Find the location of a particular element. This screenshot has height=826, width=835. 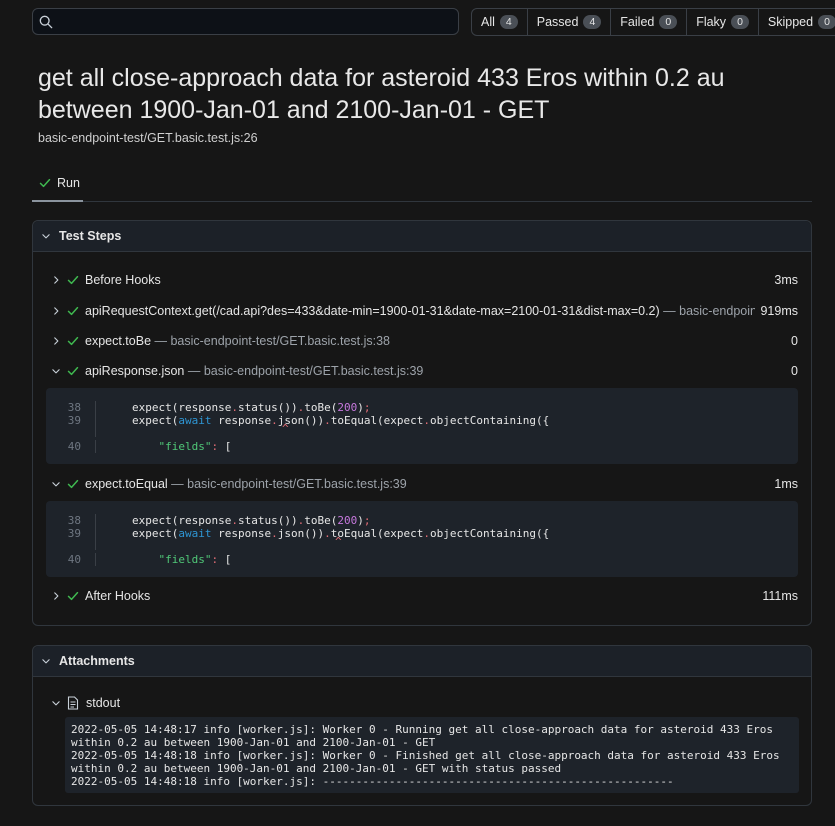

file-text-icon is located at coordinates (73, 703).